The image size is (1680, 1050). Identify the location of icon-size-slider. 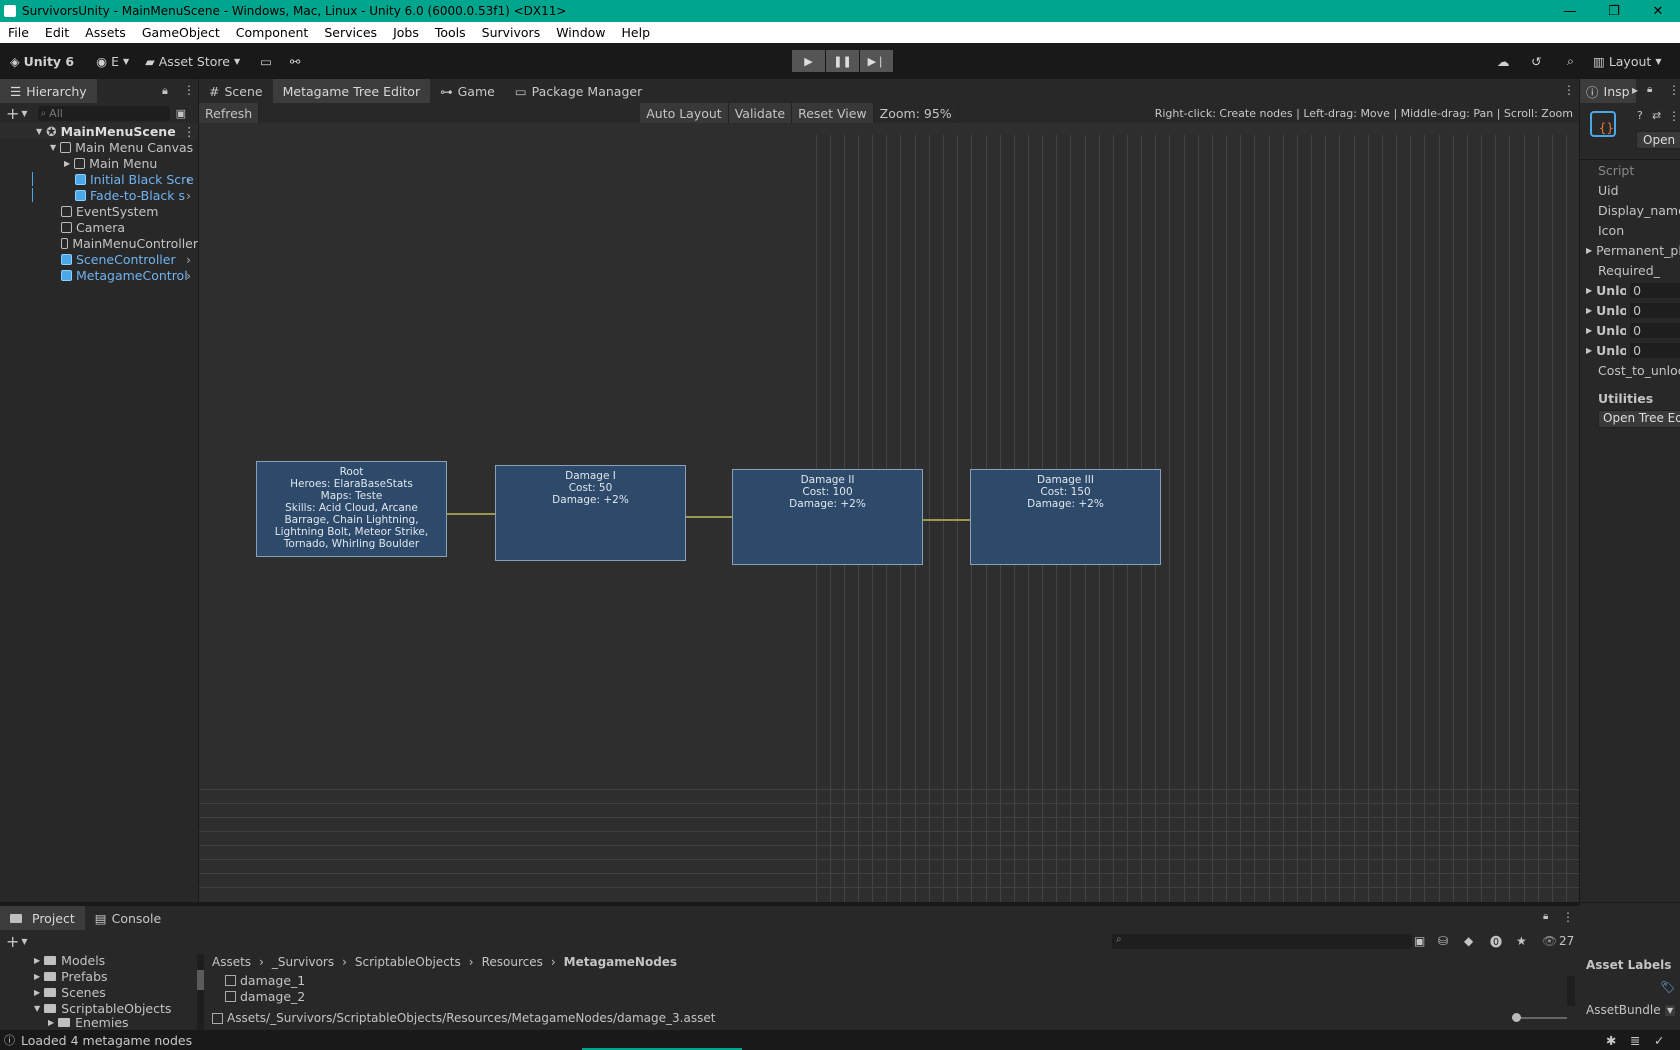
(1539, 1017).